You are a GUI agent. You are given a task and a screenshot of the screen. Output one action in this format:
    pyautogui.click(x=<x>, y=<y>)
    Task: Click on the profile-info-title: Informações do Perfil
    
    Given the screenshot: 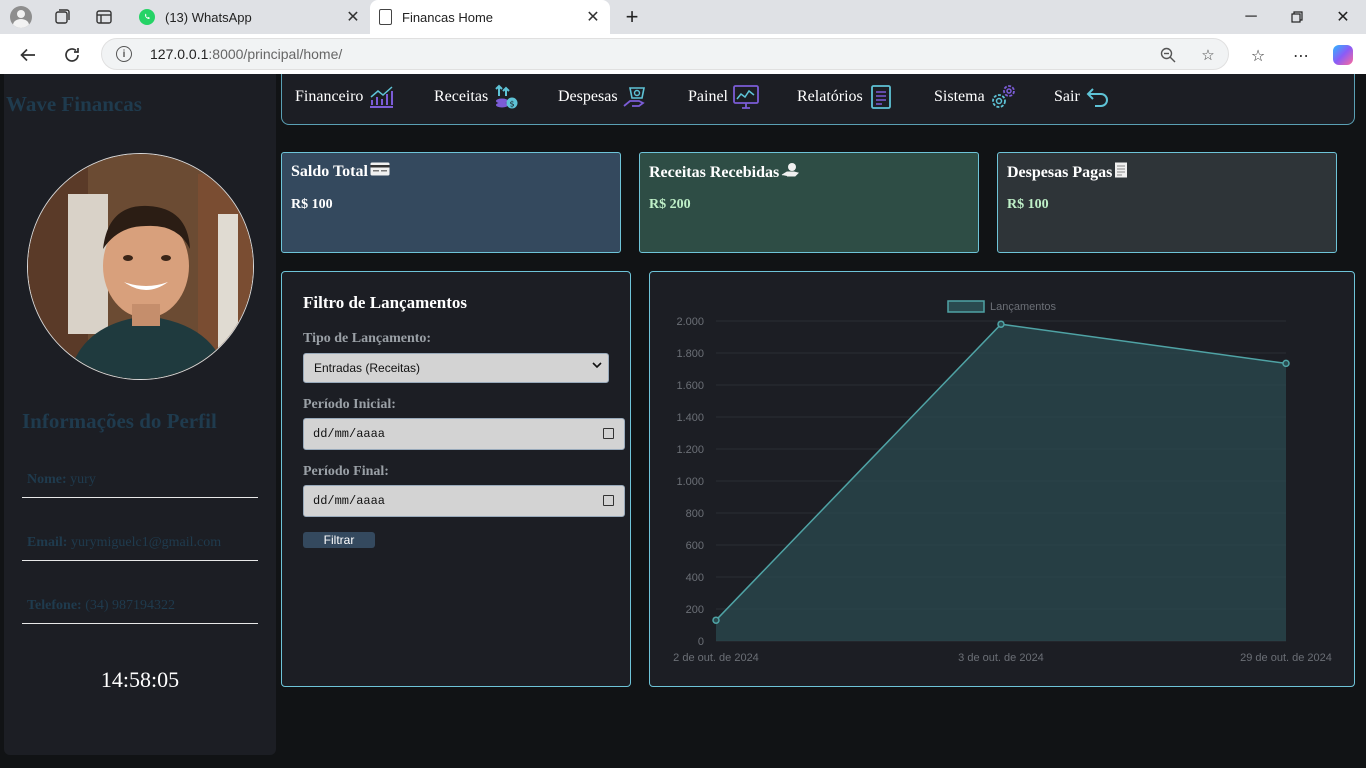 What is the action you would take?
    pyautogui.click(x=119, y=421)
    